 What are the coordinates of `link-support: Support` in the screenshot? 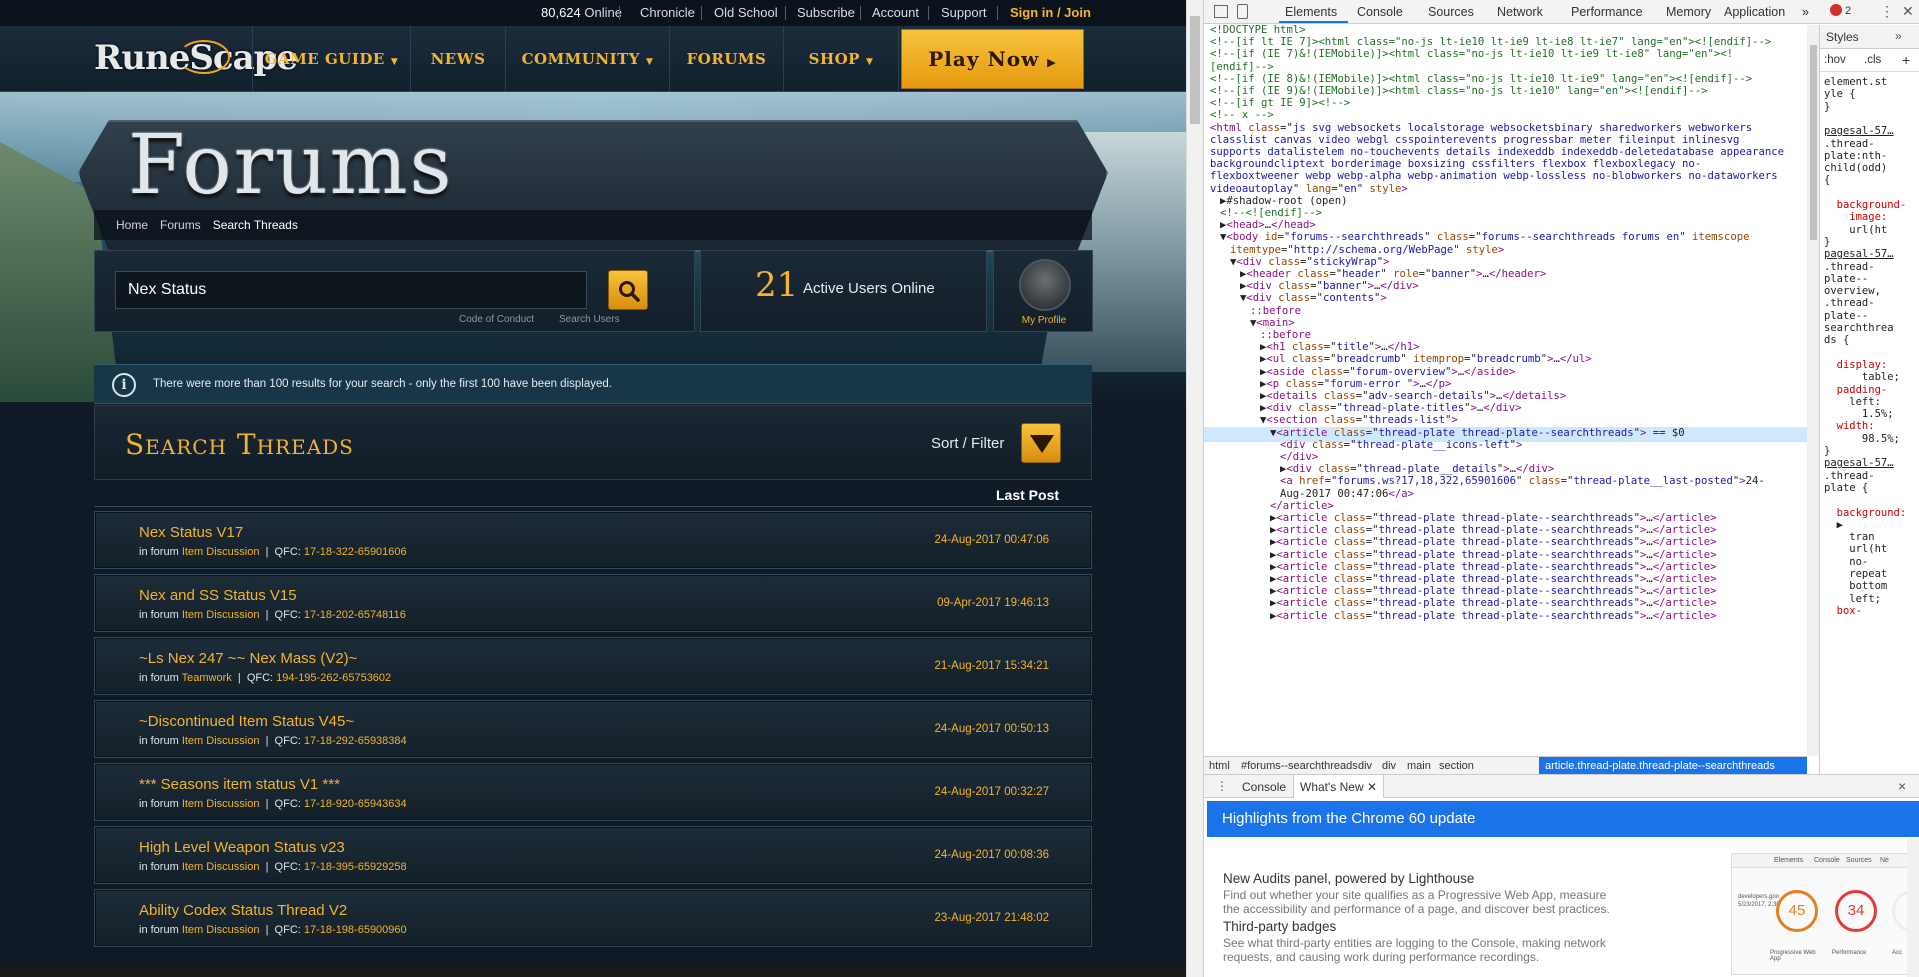 It's located at (964, 12).